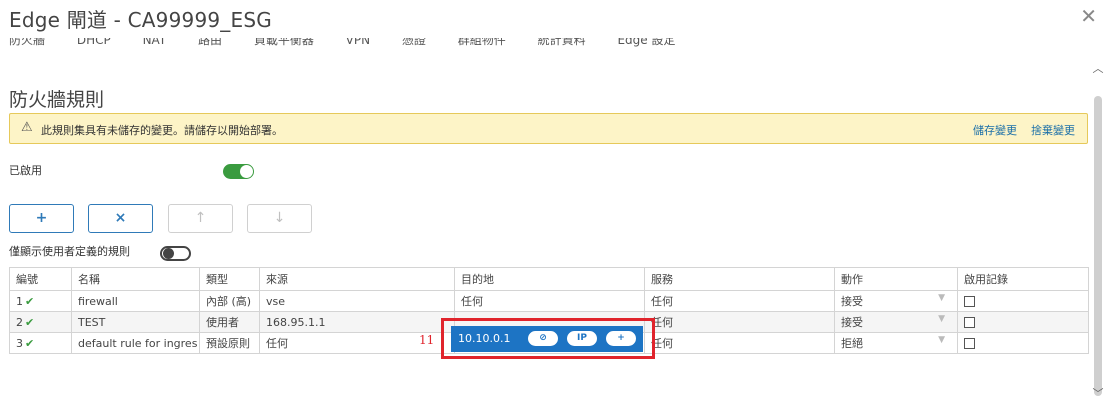 The image size is (1105, 405). What do you see at coordinates (548, 128) in the screenshot?
I see `unsaved-changes-alert: ⚠ 此規則集具有未儲存的變更。請儲存以開始部署。 儲存變更 捨棄變更` at bounding box center [548, 128].